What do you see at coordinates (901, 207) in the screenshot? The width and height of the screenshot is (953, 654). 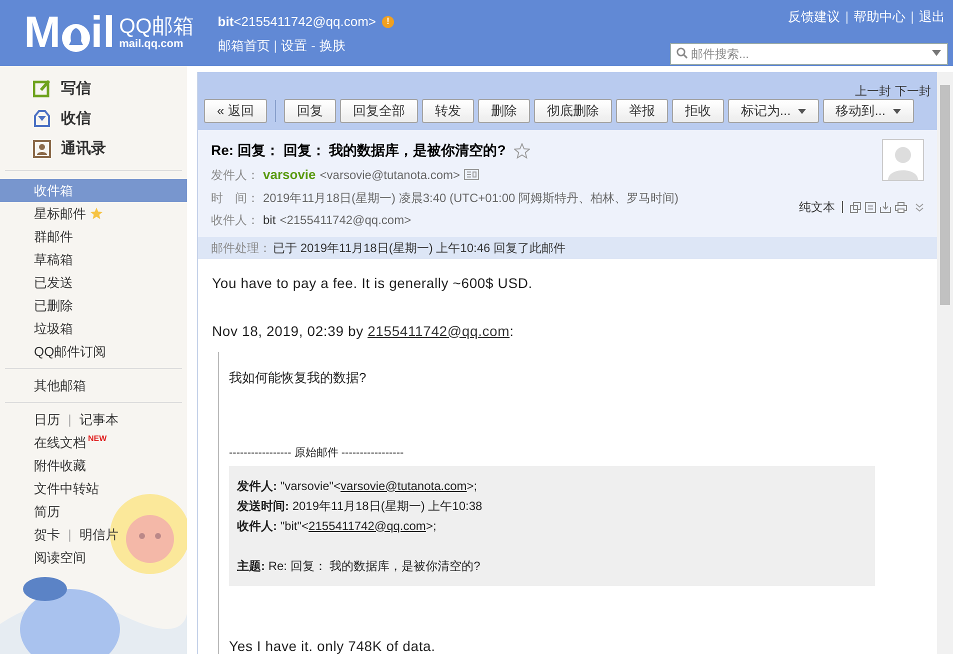 I see `print-icon` at bounding box center [901, 207].